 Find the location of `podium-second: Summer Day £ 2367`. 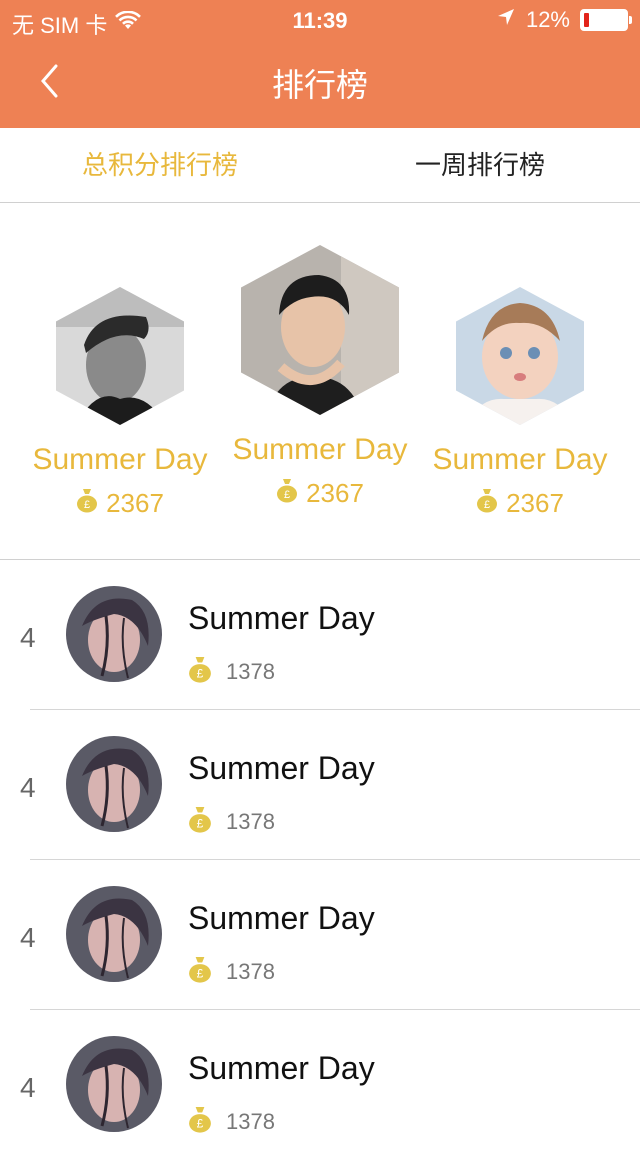

podium-second: Summer Day £ 2367 is located at coordinates (120, 403).